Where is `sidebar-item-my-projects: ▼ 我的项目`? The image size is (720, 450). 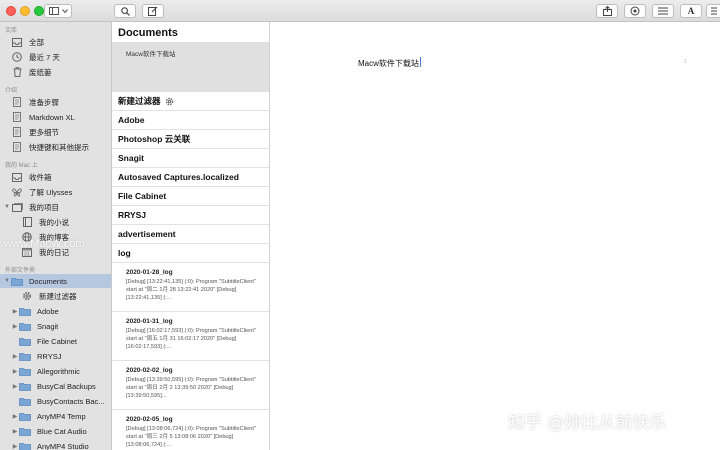 sidebar-item-my-projects: ▼ 我的项目 is located at coordinates (55, 207).